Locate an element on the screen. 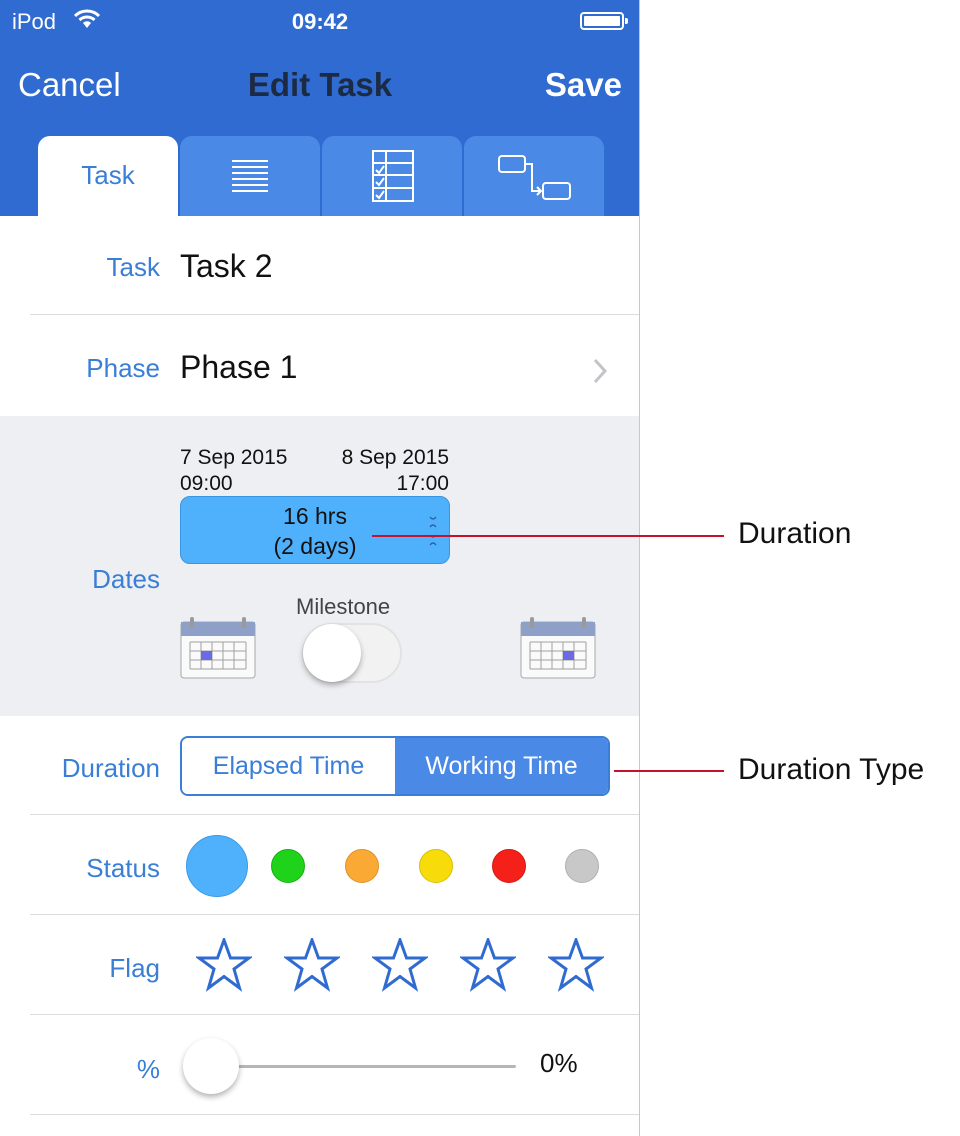 This screenshot has width=960, height=1136. percent-value: 0% is located at coordinates (559, 1063).